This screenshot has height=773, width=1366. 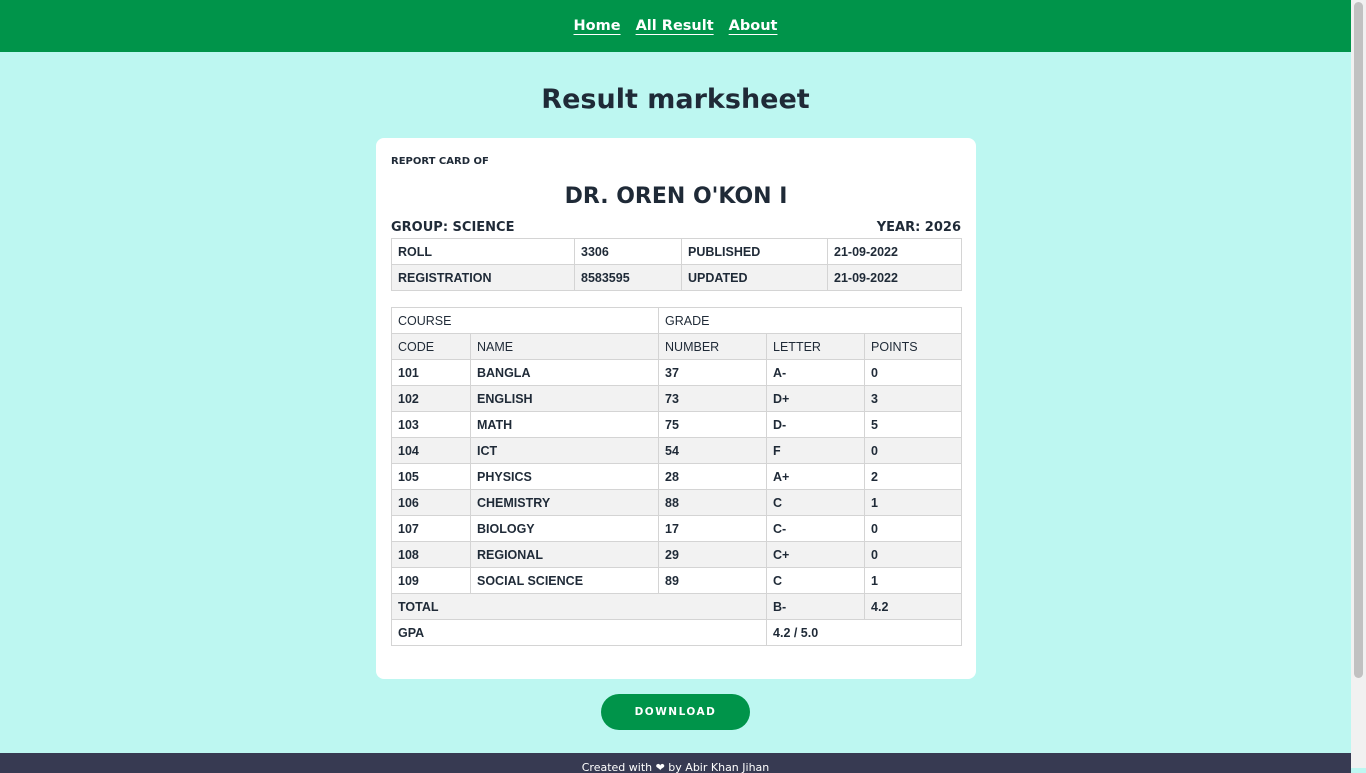 I want to click on table-row: 106 CHEMISTRY 88 C 1, so click(x=677, y=502).